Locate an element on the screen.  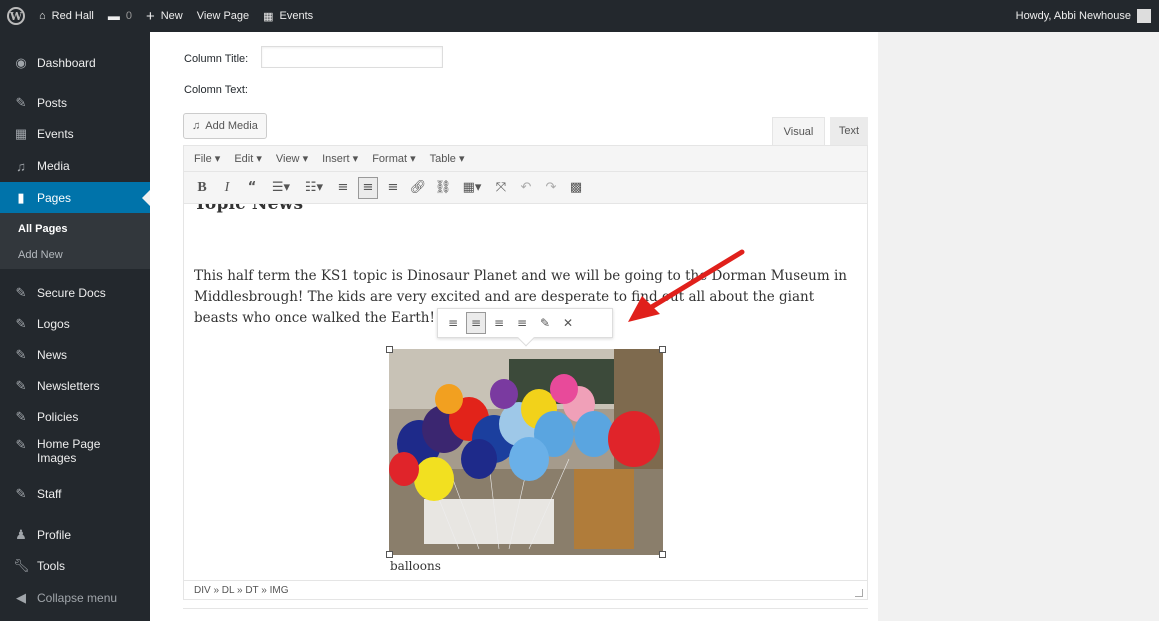
editor-toolbar: B I “ ☰▾ ☷▾ ≡ ≡ ≡ 🔗︎ ⛓︎ ▦▾ ⤧ ↶ ↷ ▩ is located at coordinates (525, 188).